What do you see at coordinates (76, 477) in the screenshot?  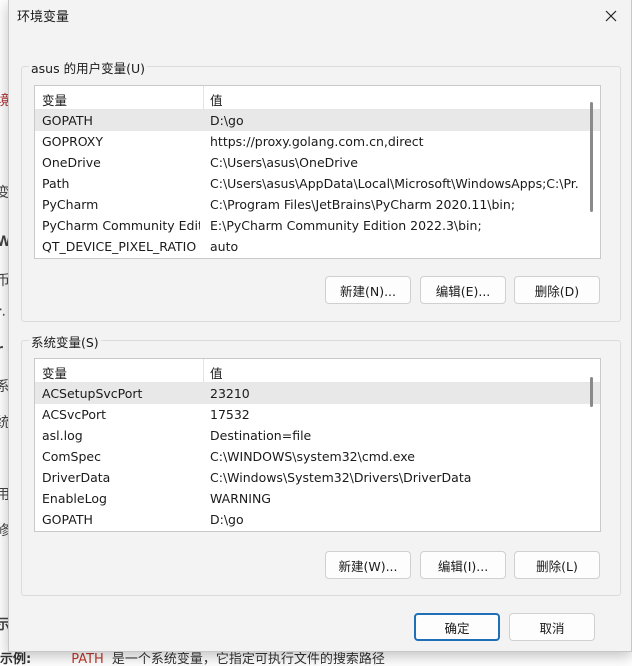 I see `variable-name: DriverData` at bounding box center [76, 477].